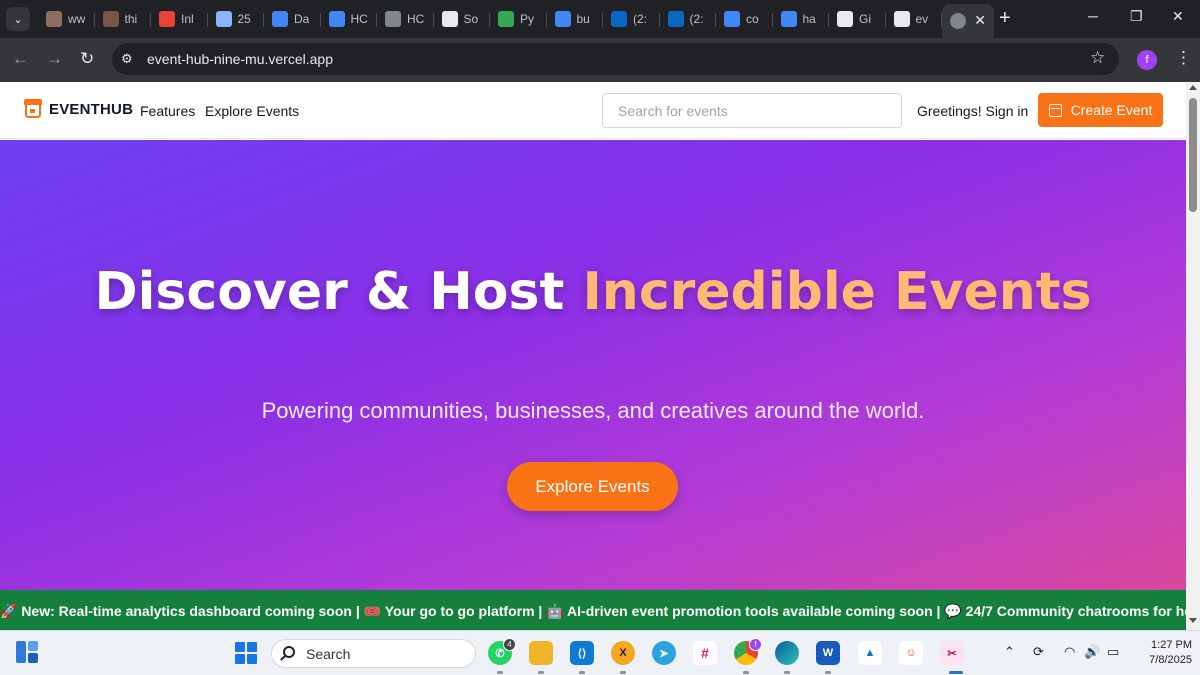 This screenshot has width=1200, height=675. Describe the element at coordinates (292, 19) in the screenshot. I see `browser-tab: Da` at that location.